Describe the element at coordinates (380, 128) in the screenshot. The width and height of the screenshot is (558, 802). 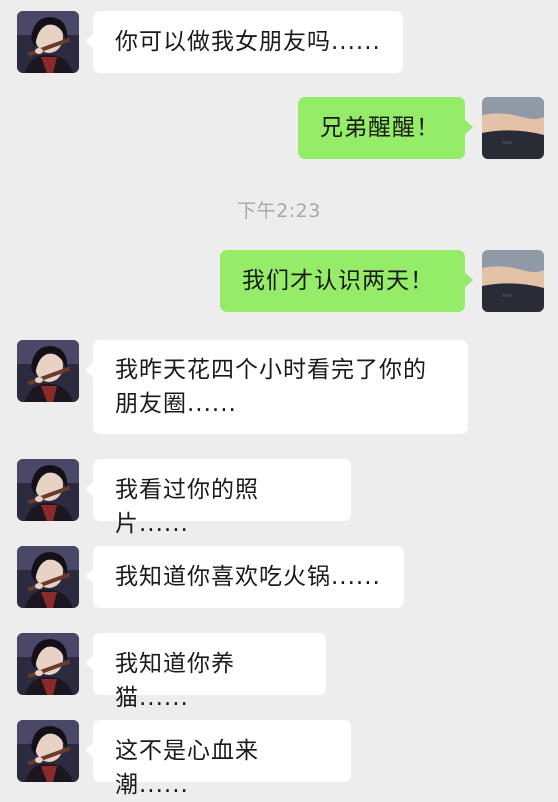
I see `message-text: 兄弟醒醒！` at that location.